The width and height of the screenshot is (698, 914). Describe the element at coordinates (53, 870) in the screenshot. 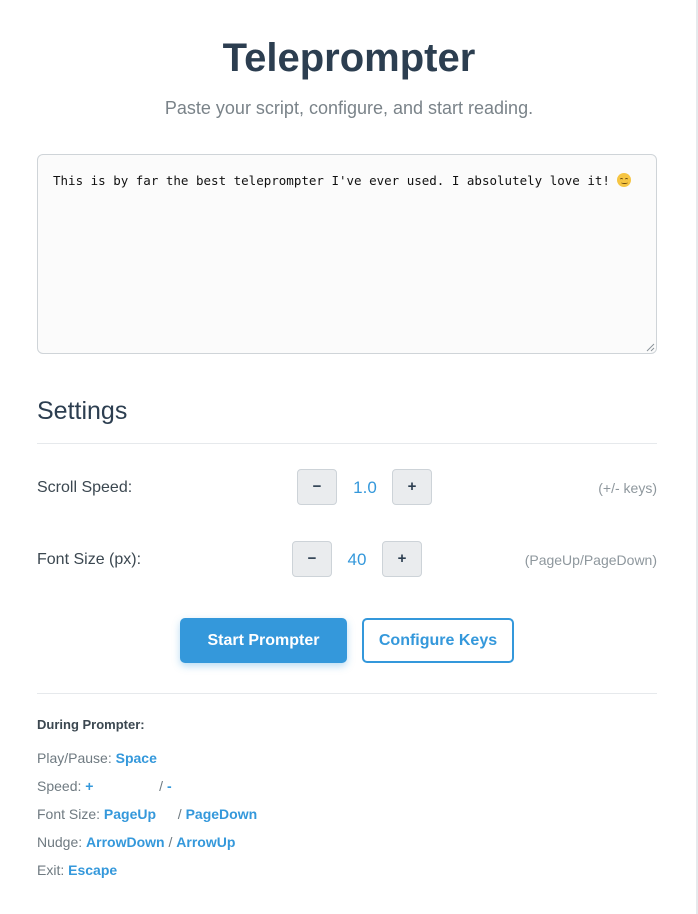

I see `help-exit-label: Exit:` at that location.